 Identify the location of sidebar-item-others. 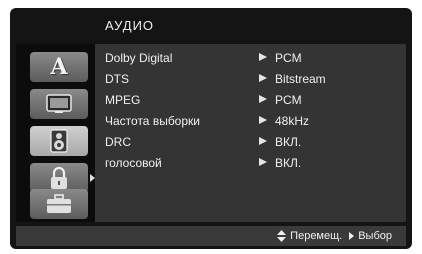
(59, 204).